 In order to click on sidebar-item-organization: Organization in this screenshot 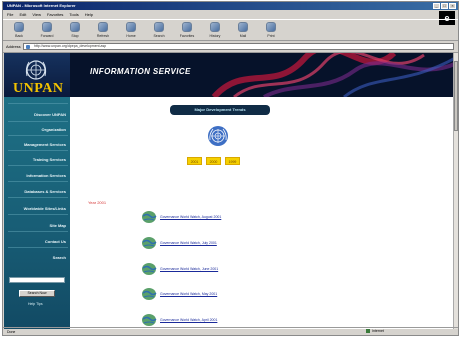, I will do `click(54, 129)`.